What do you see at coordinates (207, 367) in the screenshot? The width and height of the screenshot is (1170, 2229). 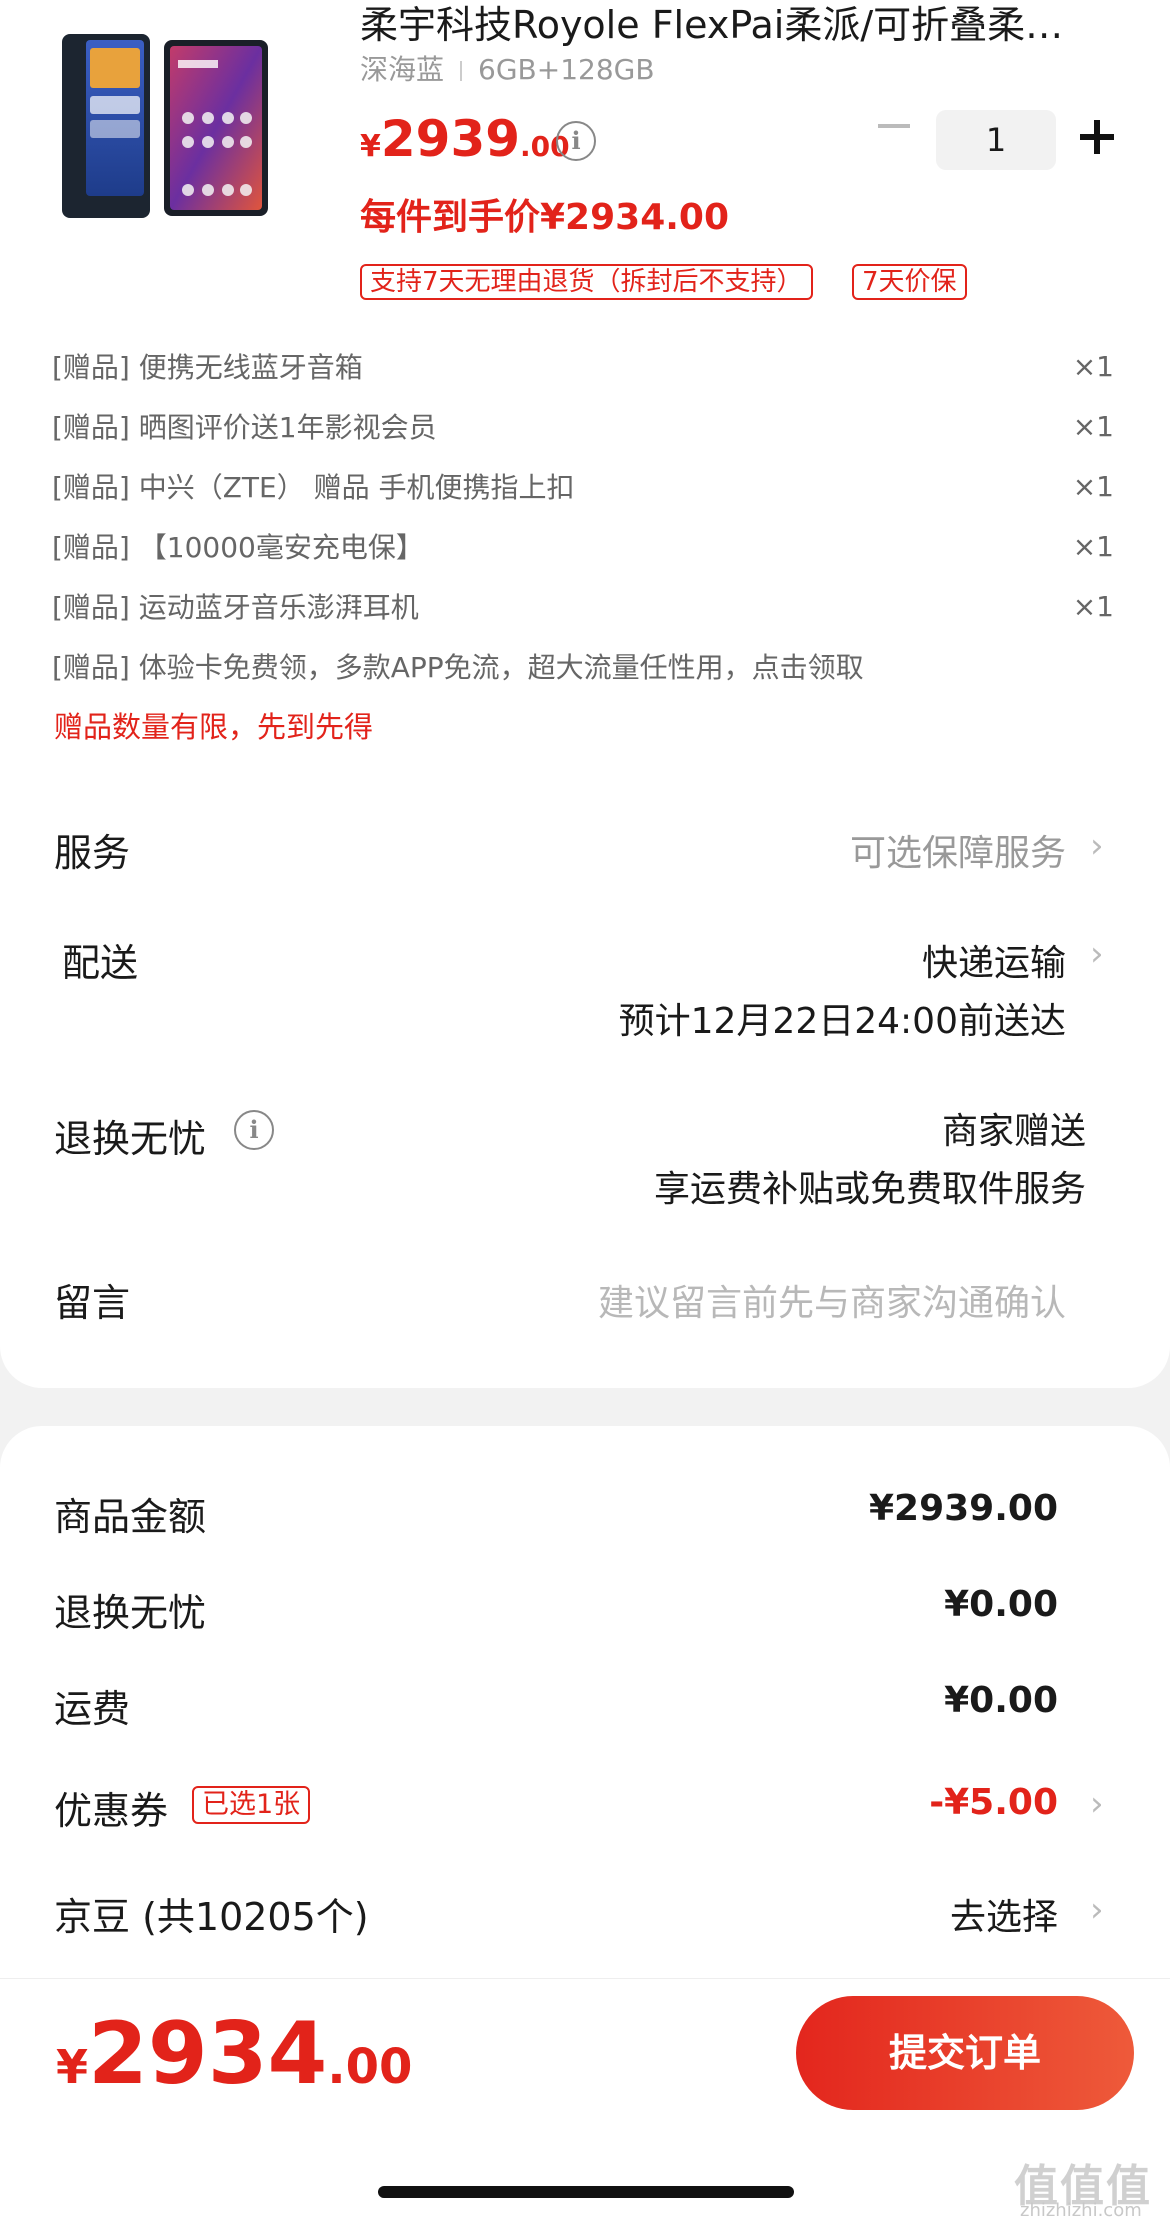 I see `gift-label: [赠品] 便携无线蓝牙音箱` at bounding box center [207, 367].